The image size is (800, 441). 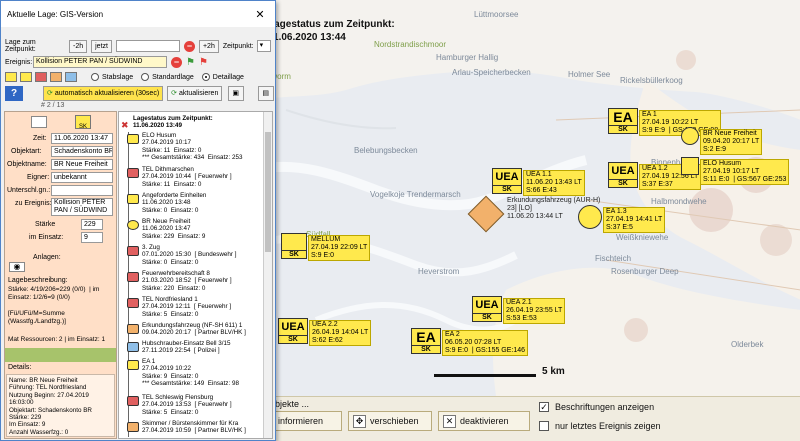 I want to click on remove-event-icon: −, so click(x=176, y=62).